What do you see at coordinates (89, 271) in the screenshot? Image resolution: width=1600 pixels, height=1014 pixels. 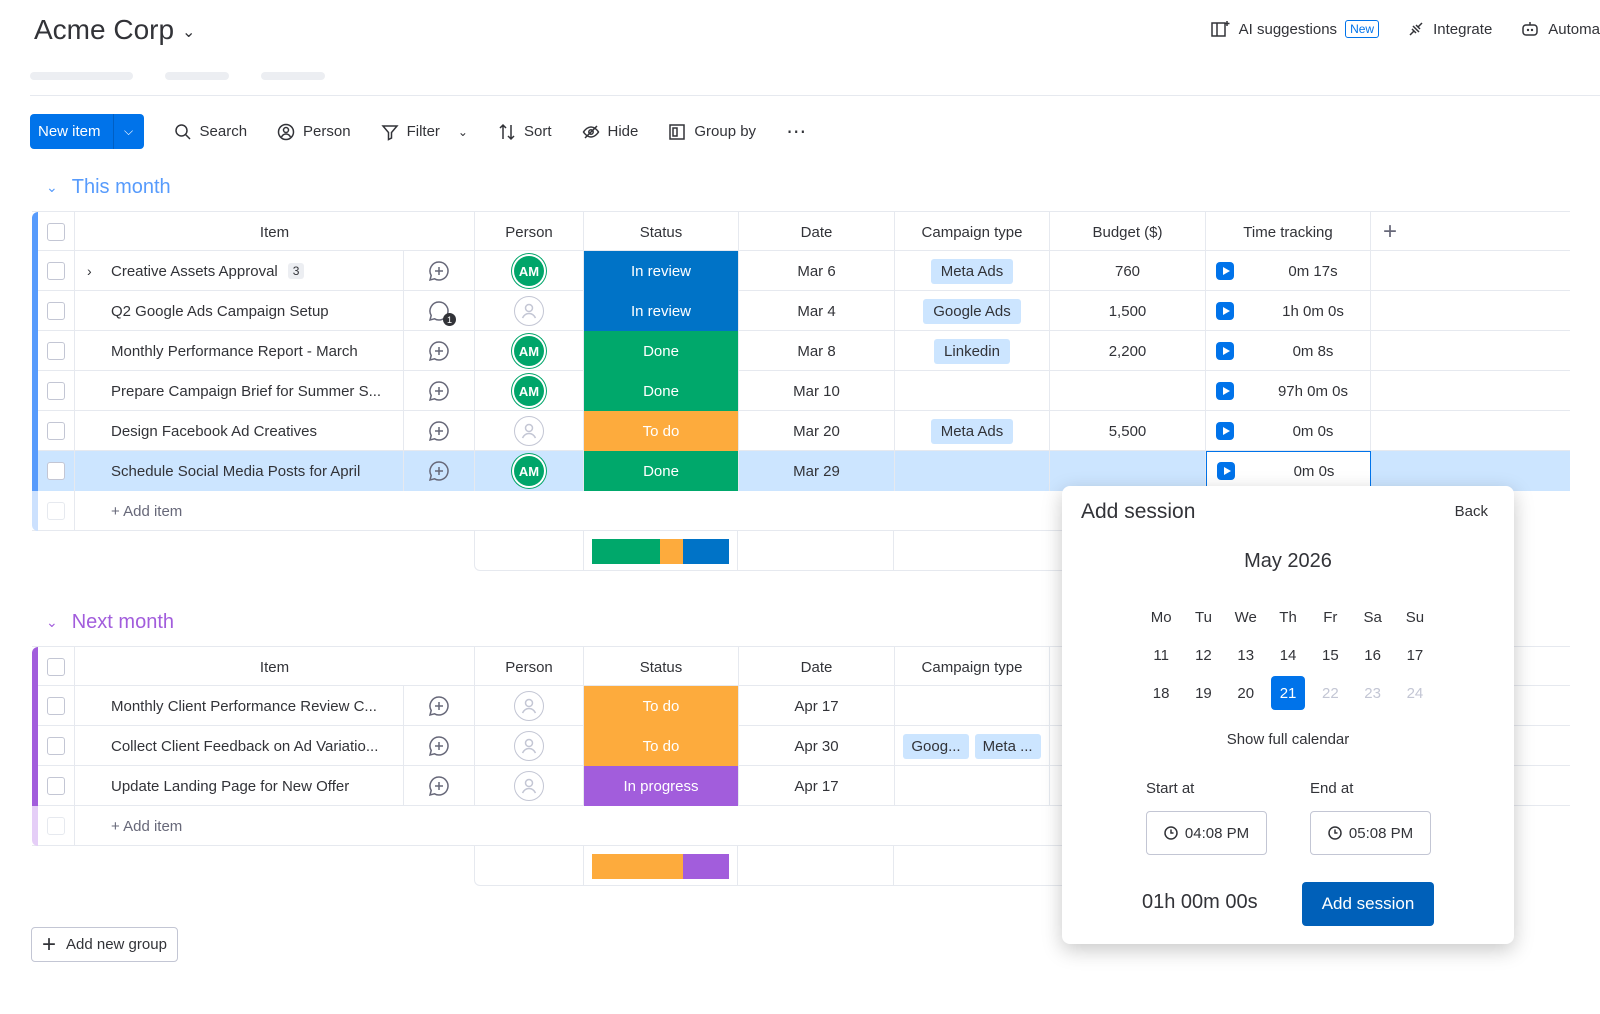 I see `expand-subitems-icon: ›` at bounding box center [89, 271].